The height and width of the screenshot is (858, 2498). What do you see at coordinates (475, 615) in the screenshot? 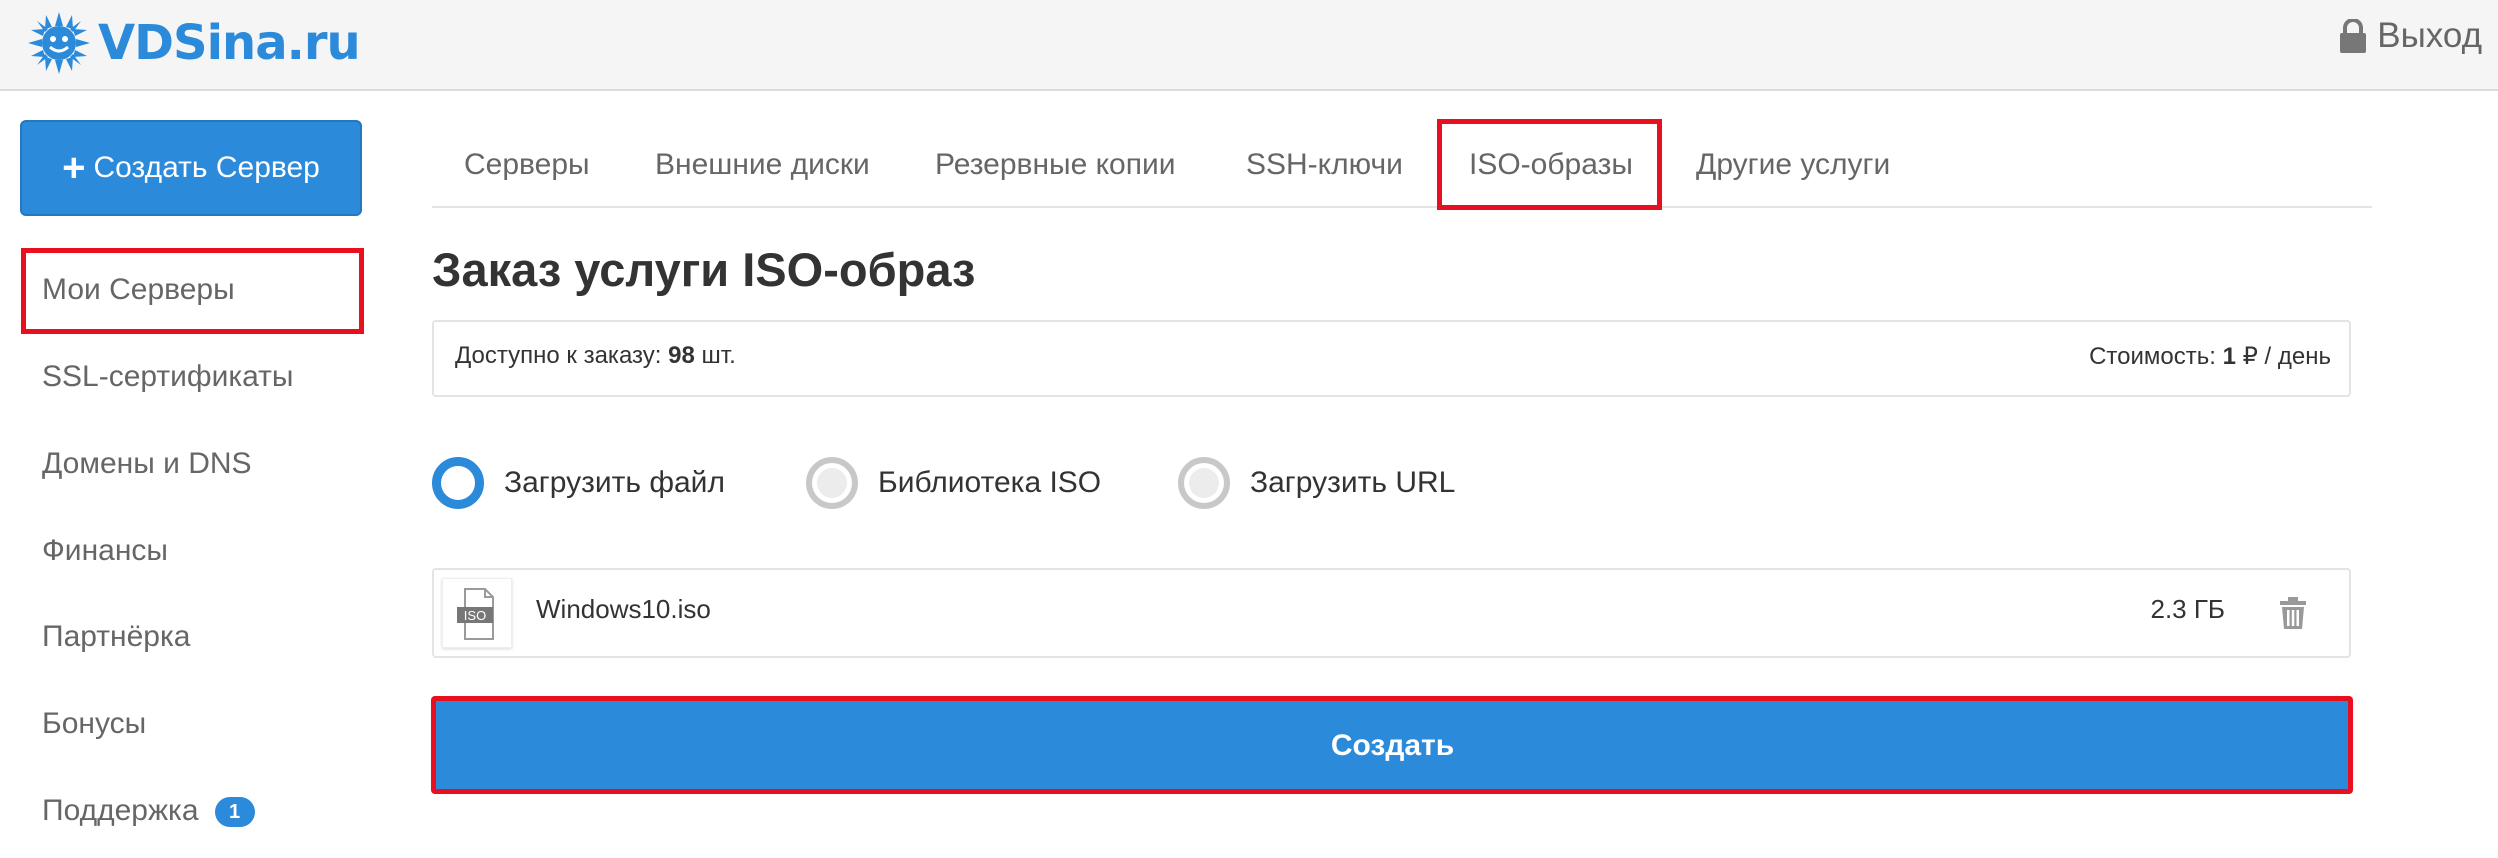
I see `iso-file-icon-text: ISO` at bounding box center [475, 615].